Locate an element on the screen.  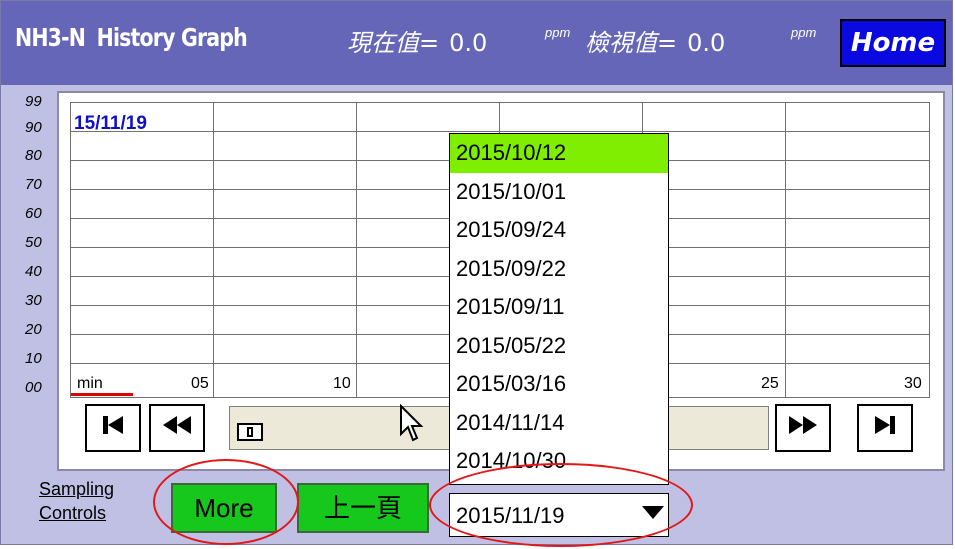
y-tick-label: 60 is located at coordinates (33, 213).